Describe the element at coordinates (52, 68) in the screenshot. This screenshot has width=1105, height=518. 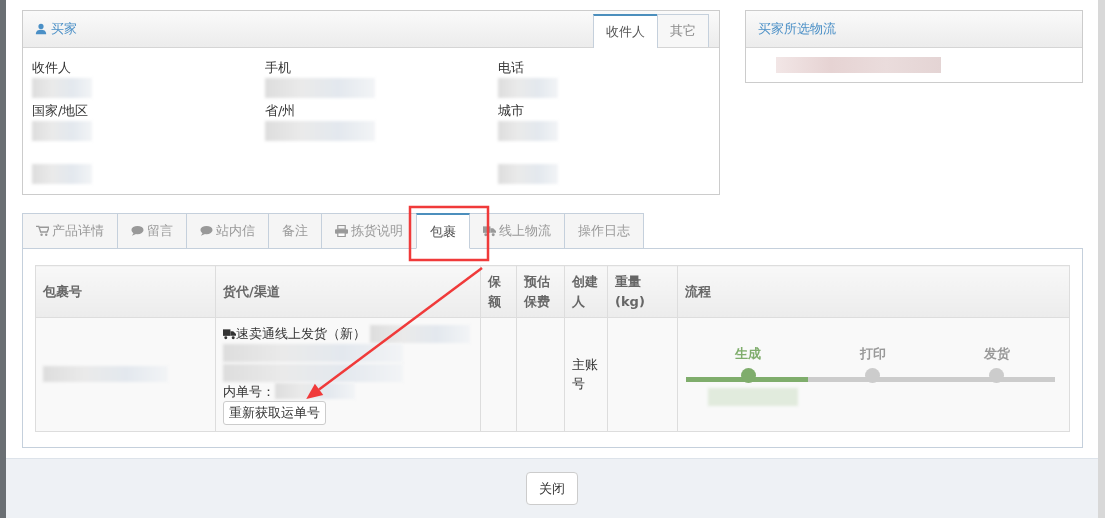
I see `field-label: 收件人` at that location.